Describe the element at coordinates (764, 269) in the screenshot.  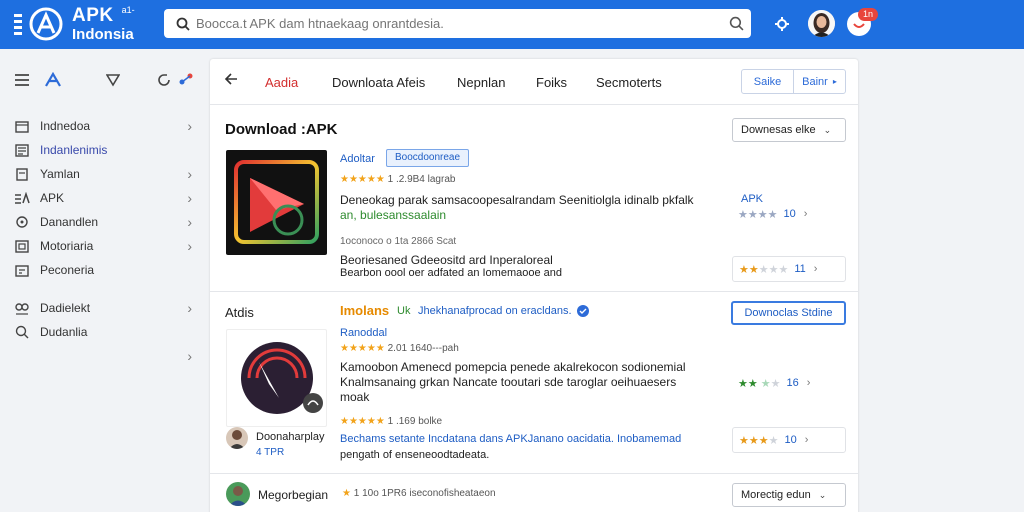
I see `star-rating-icon: ★★★★★` at that location.